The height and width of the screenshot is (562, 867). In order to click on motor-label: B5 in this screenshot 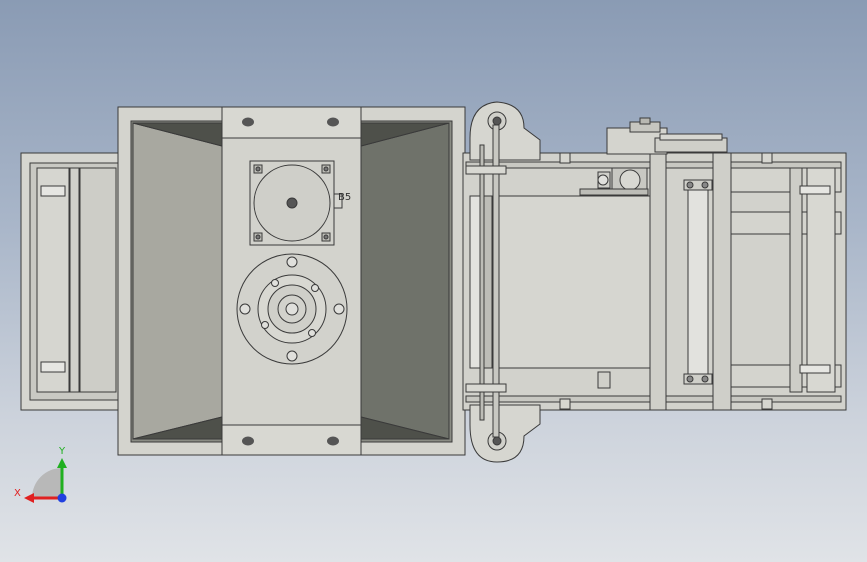, I will do `click(344, 197)`.